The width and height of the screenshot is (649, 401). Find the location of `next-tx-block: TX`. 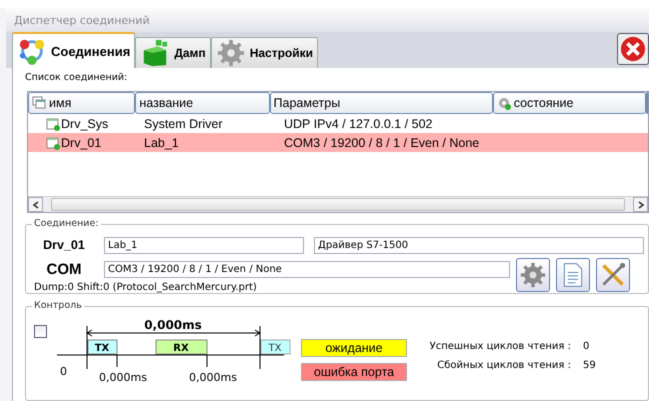

next-tx-block: TX is located at coordinates (275, 347).